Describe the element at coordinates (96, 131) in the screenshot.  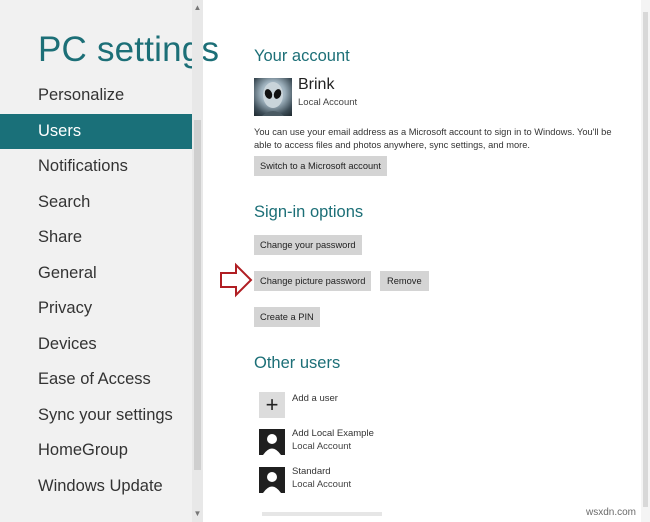
I see `nav-item-users: Users` at that location.